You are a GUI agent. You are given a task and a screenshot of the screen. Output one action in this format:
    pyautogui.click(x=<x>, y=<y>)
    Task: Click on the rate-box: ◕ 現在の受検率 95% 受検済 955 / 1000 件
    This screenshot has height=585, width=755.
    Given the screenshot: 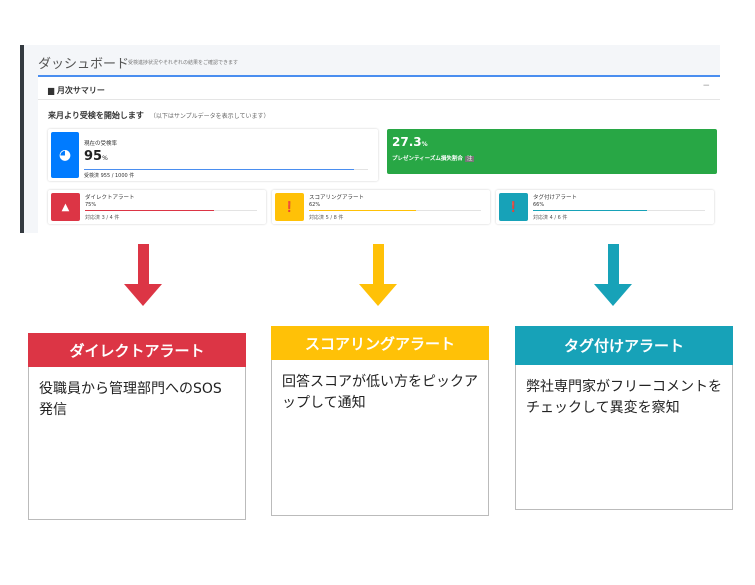 What is the action you would take?
    pyautogui.click(x=213, y=155)
    